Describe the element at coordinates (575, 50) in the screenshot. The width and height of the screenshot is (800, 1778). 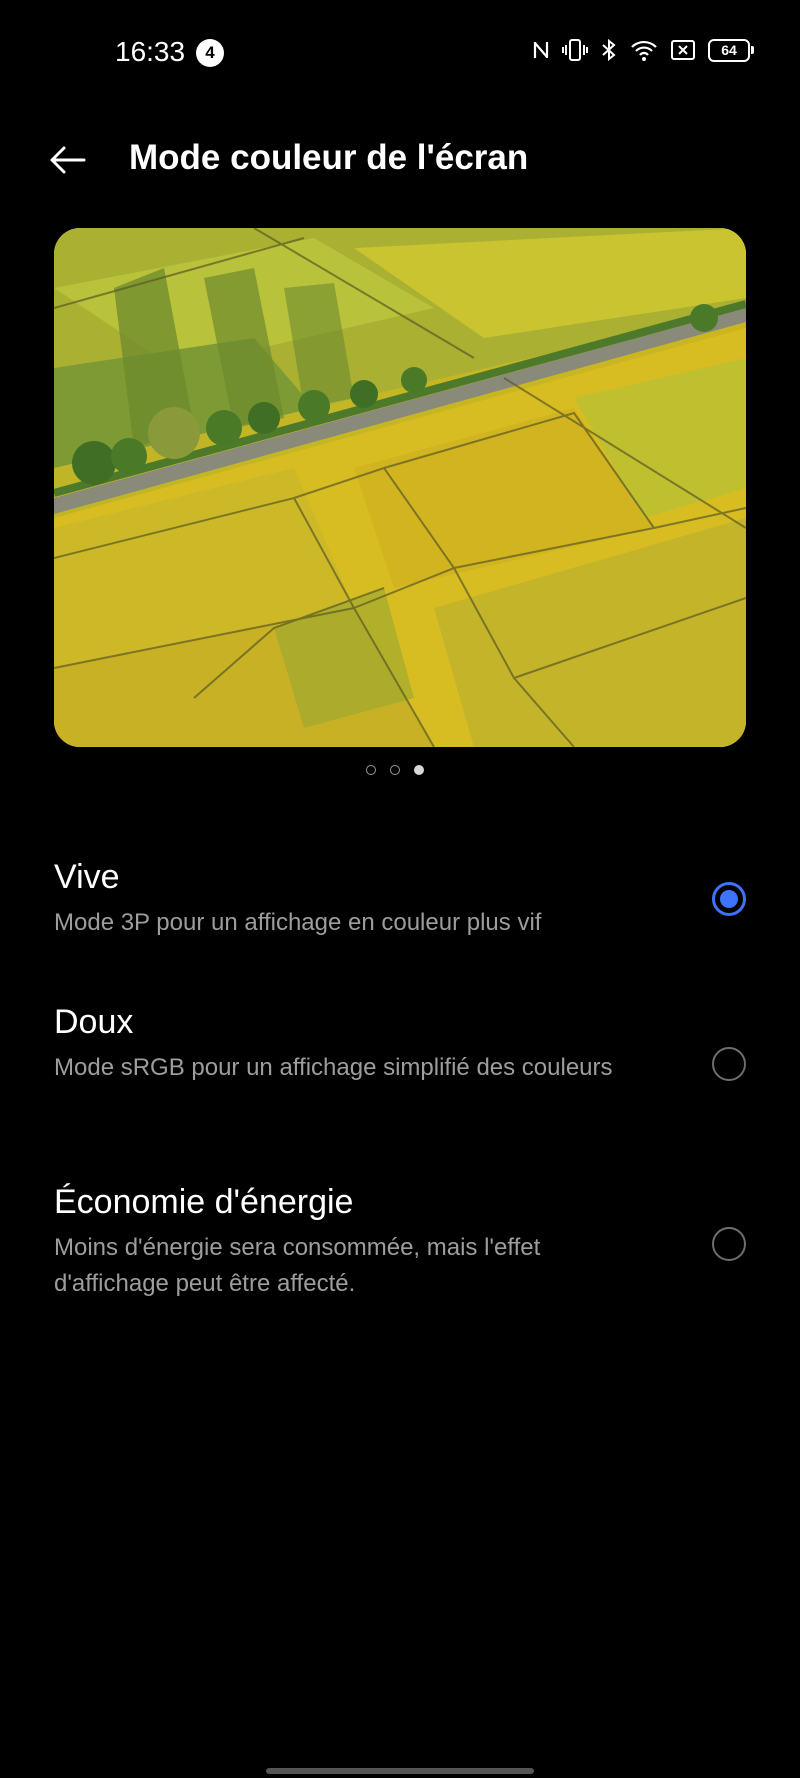
I see `vibrate-icon` at that location.